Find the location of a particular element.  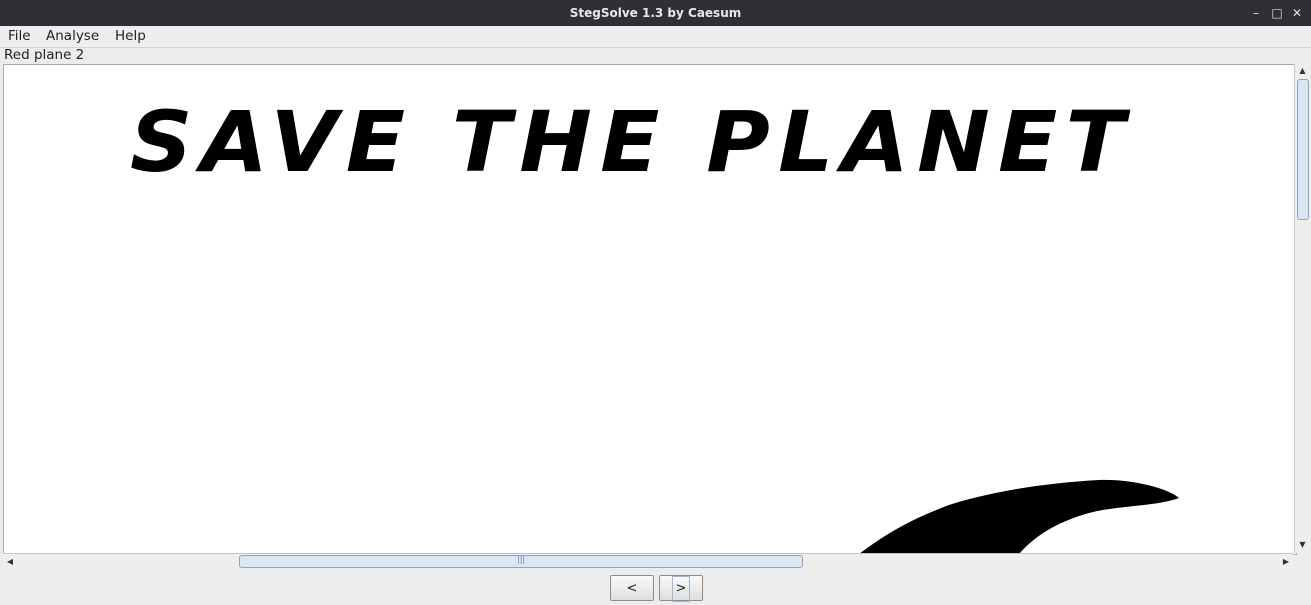

next-plane-button: > is located at coordinates (681, 588).